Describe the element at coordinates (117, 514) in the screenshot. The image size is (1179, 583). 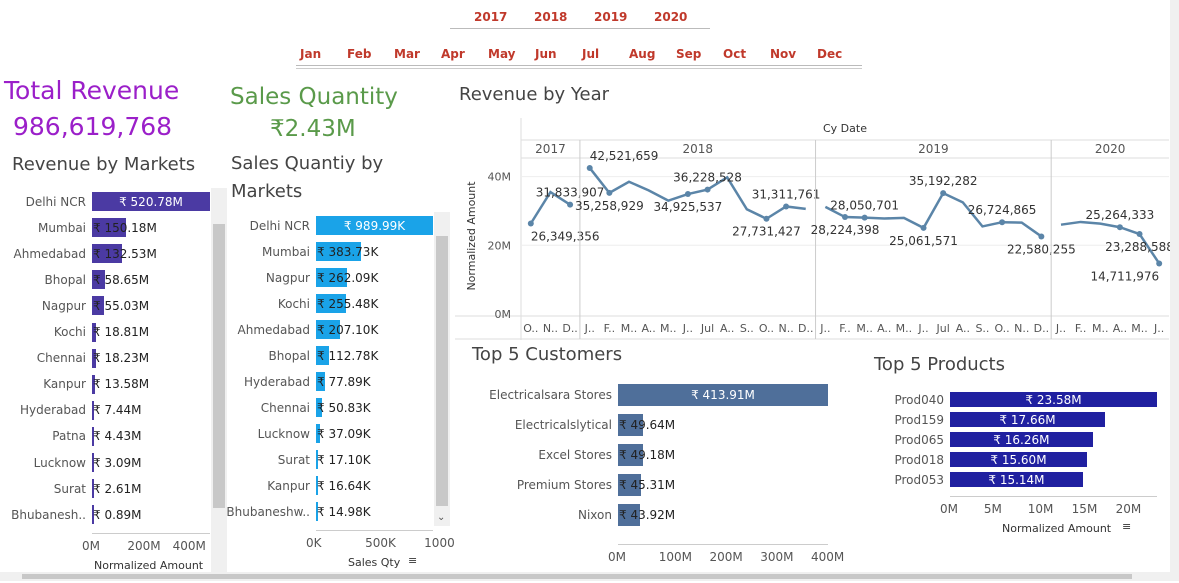
I see `bar-value-label: ₹ 0.89M` at that location.